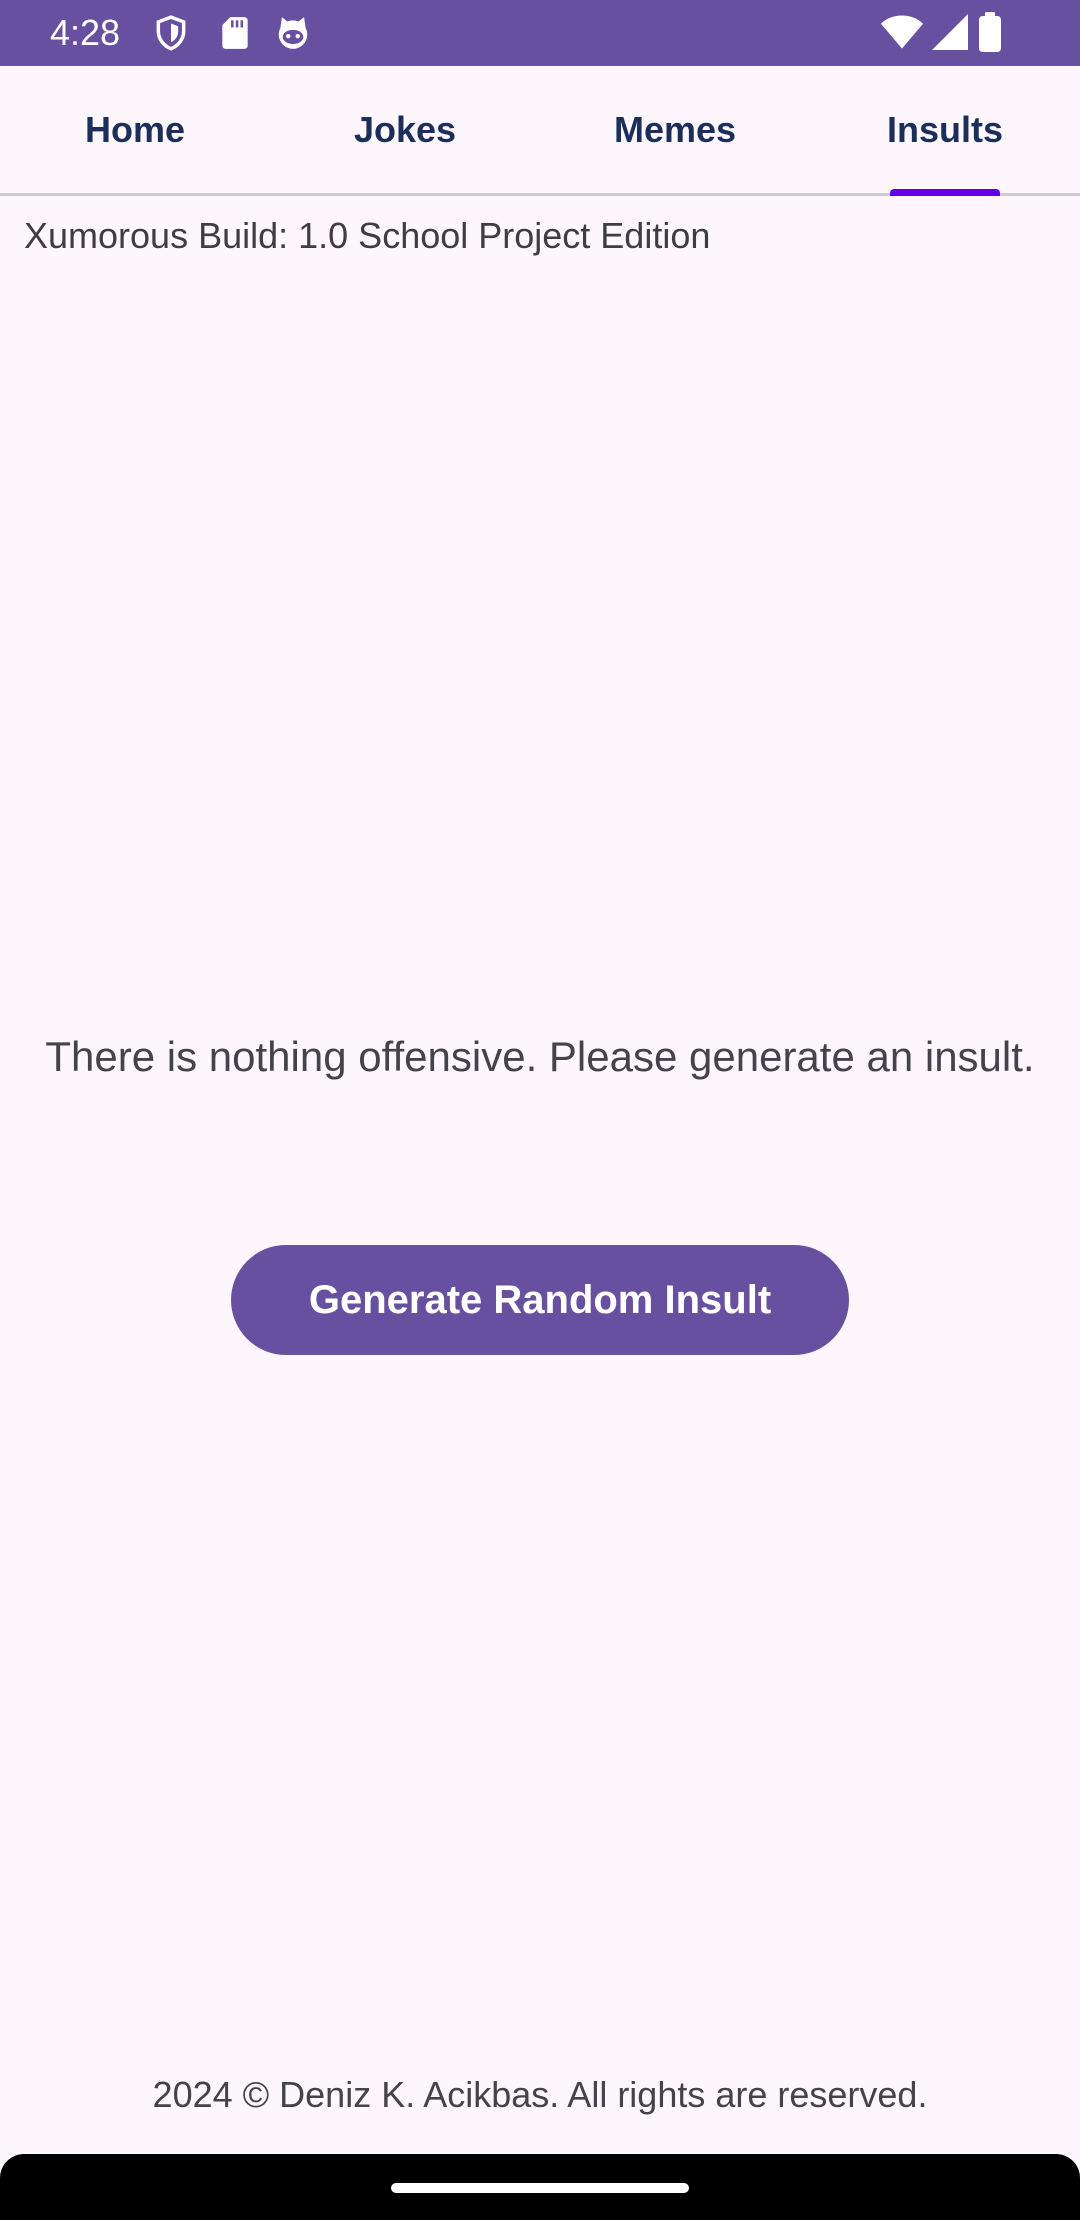  I want to click on generate-insult-button: Generate Random Insult, so click(540, 1300).